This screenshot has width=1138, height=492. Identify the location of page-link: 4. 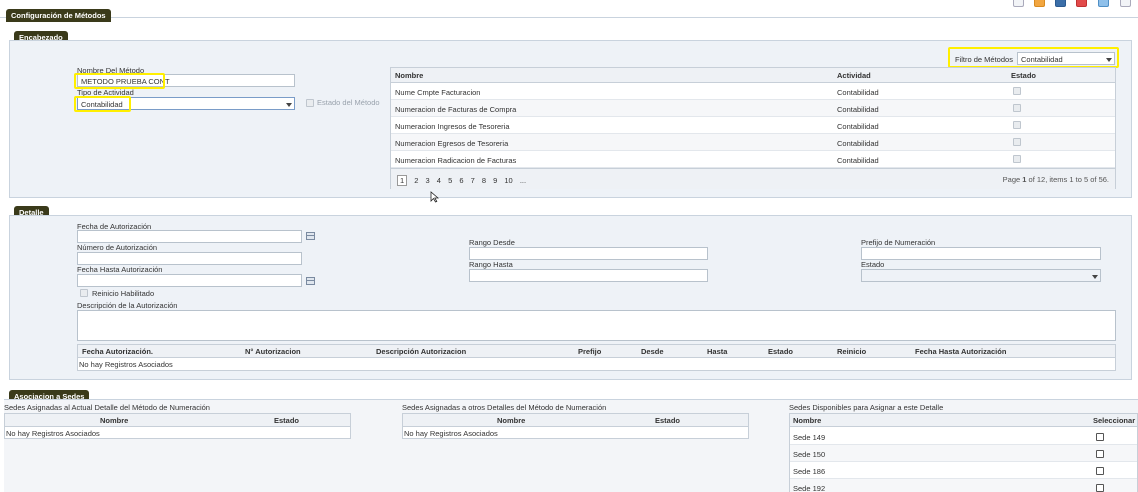
(439, 180).